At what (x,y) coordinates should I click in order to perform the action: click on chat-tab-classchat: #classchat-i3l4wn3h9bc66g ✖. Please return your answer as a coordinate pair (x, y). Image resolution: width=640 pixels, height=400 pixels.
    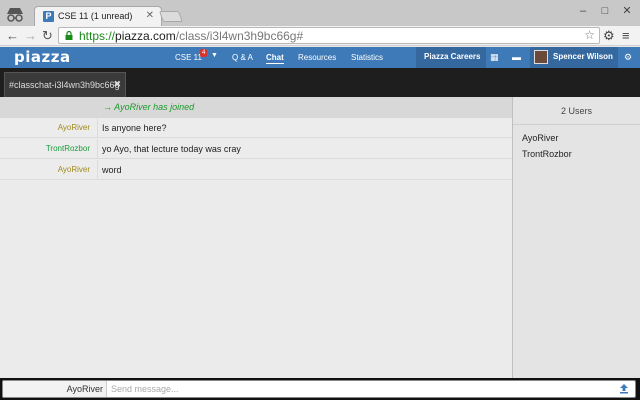
    Looking at the image, I should click on (65, 84).